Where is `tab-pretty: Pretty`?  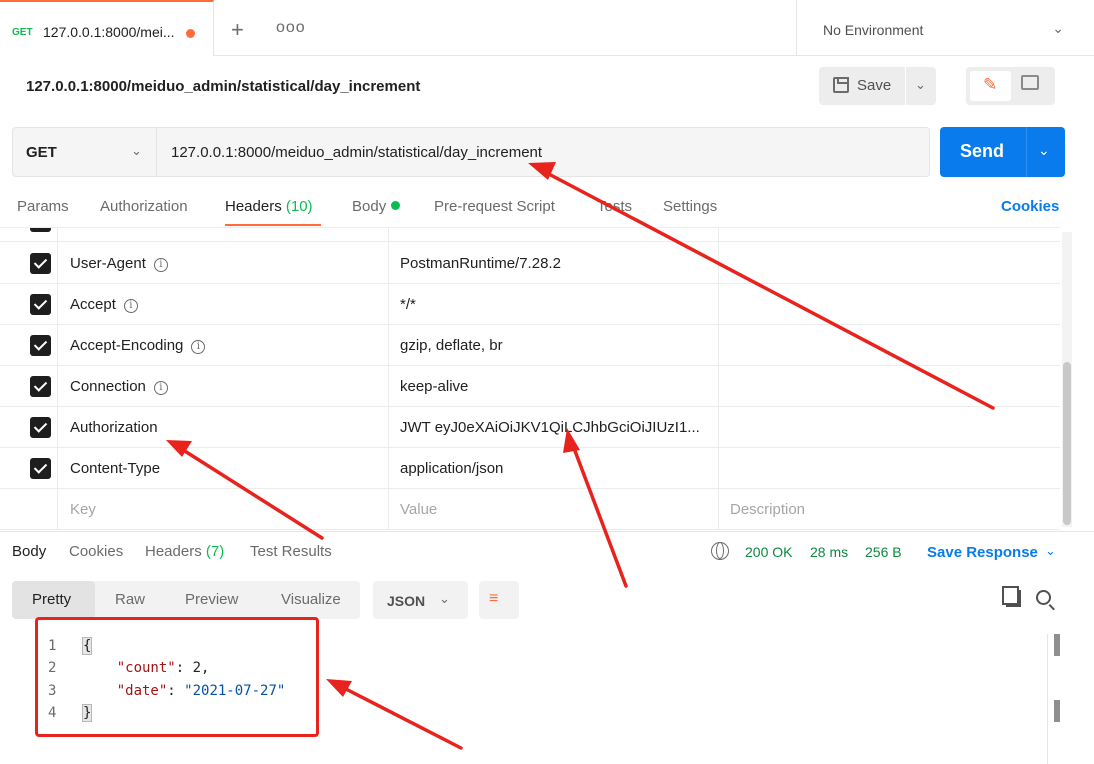
tab-pretty: Pretty is located at coordinates (51, 599).